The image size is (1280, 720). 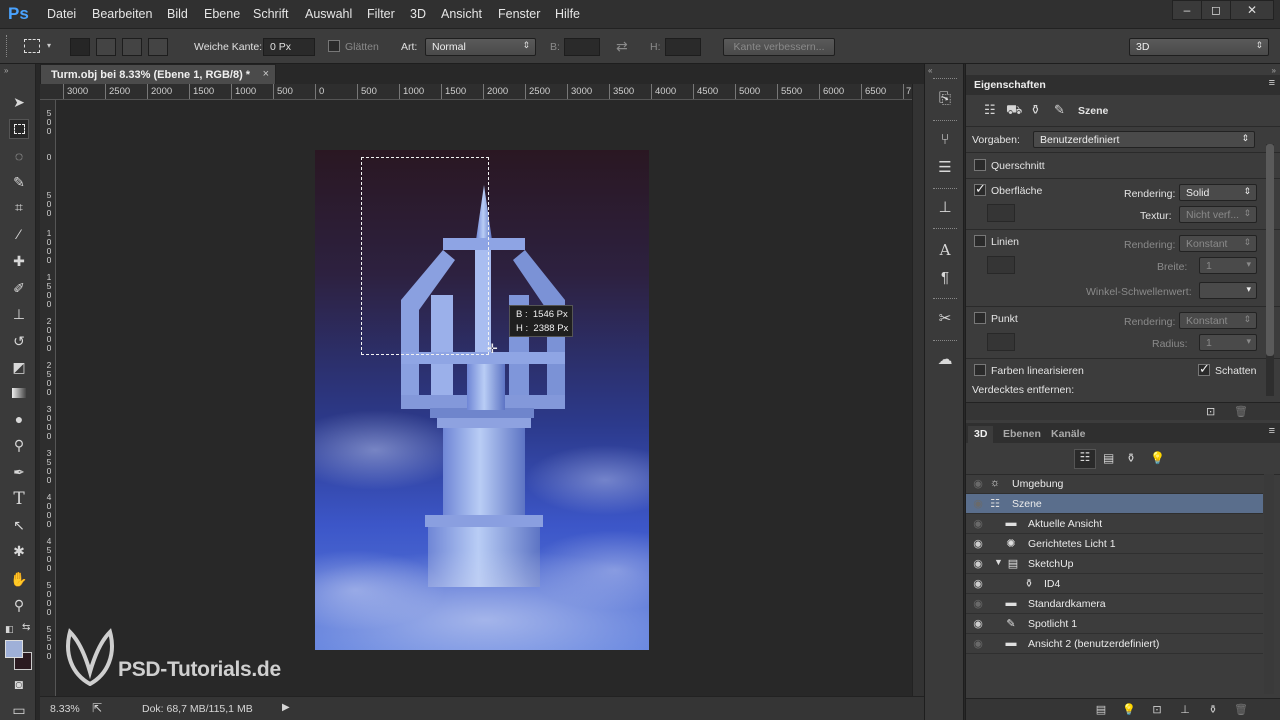 What do you see at coordinates (1272, 83) in the screenshot?
I see `panel-menu-icon: ≡` at bounding box center [1272, 83].